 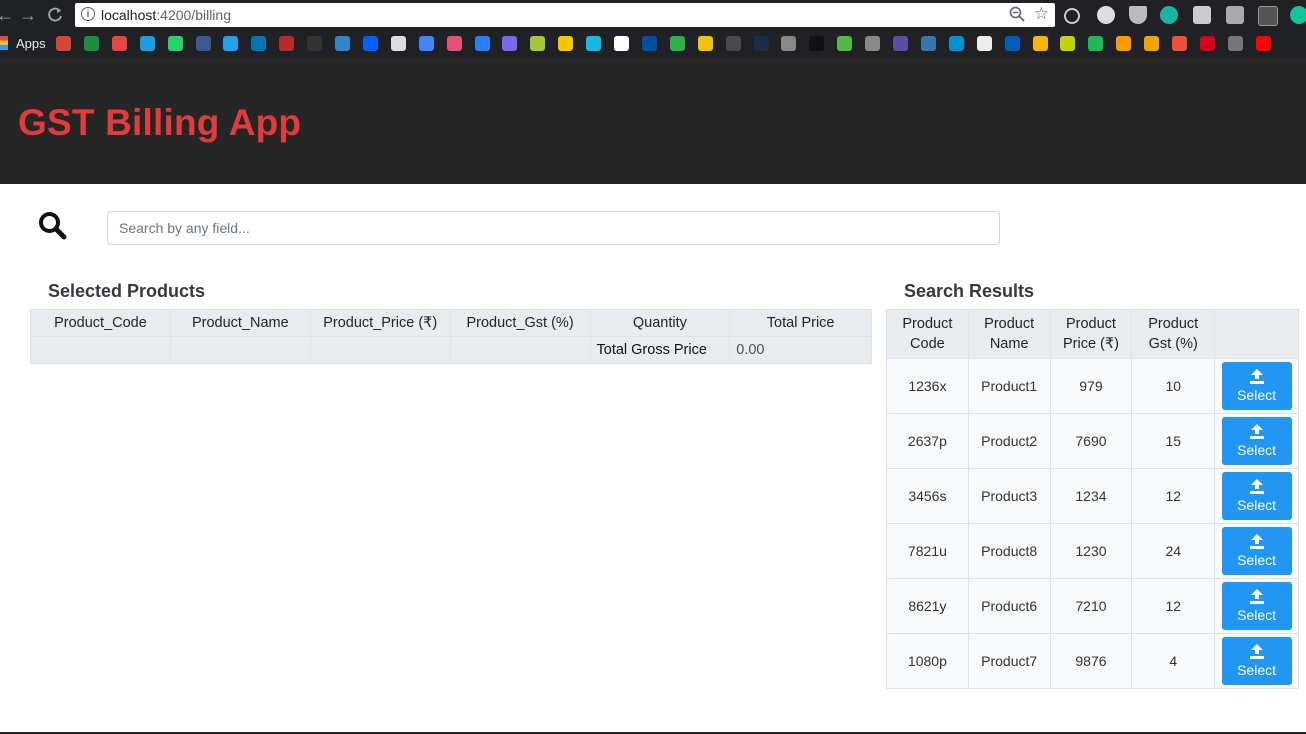 I want to click on cell-price: 7690, so click(x=1091, y=441).